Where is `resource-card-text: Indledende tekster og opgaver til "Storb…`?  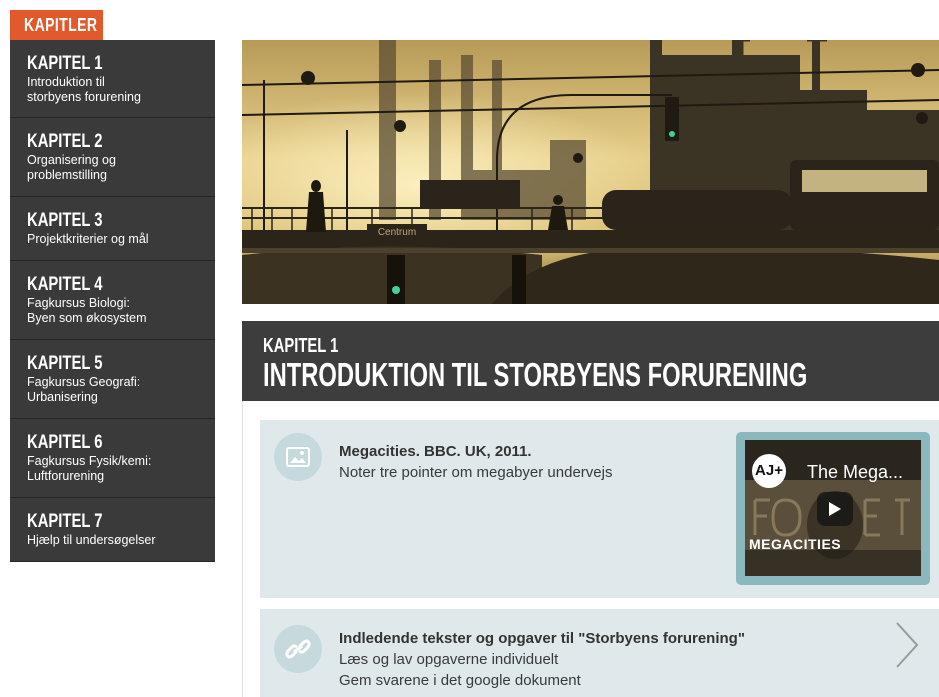
resource-card-text: Indledende tekster og opgaver til "Storb… is located at coordinates (542, 659).